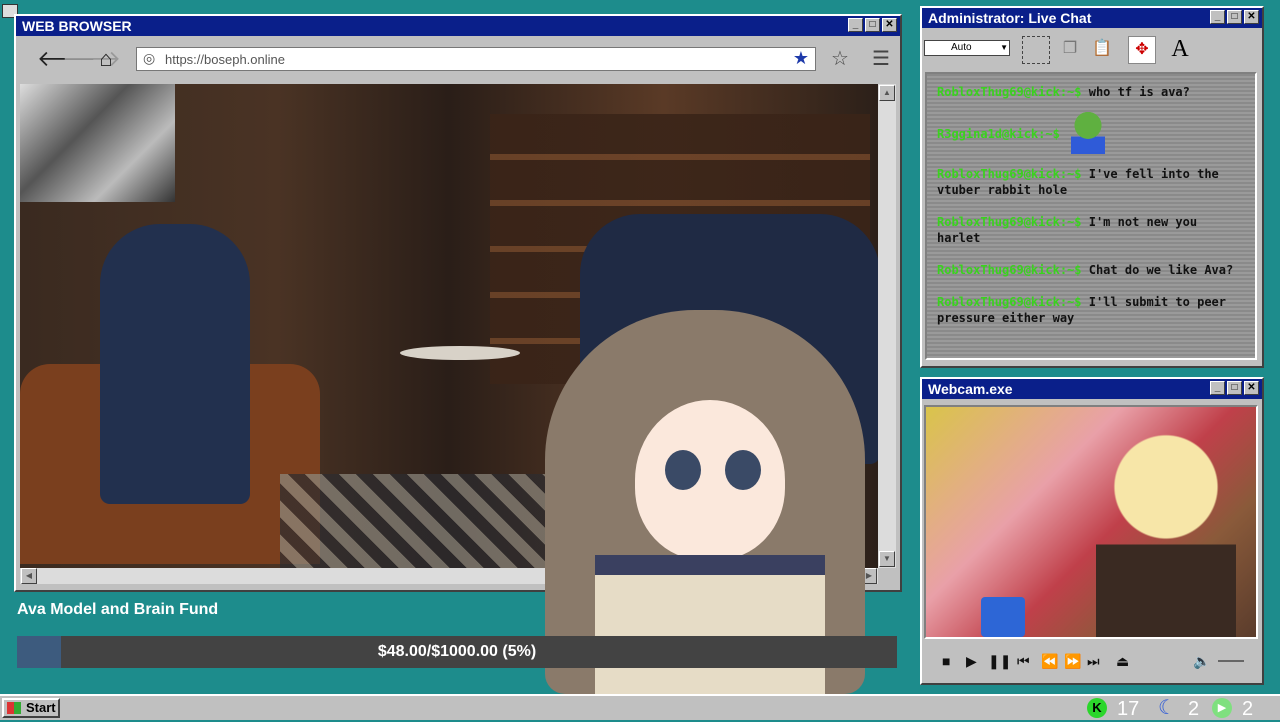 The height and width of the screenshot is (722, 1280). Describe the element at coordinates (1231, 661) in the screenshot. I see `volume-slider` at that location.